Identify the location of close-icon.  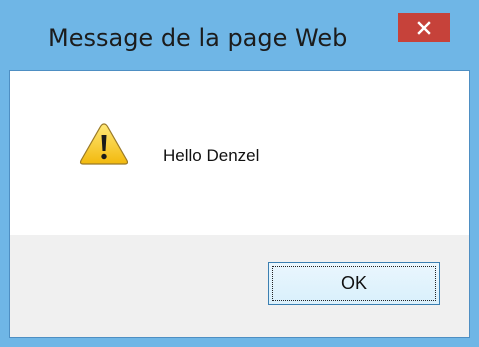
(424, 27).